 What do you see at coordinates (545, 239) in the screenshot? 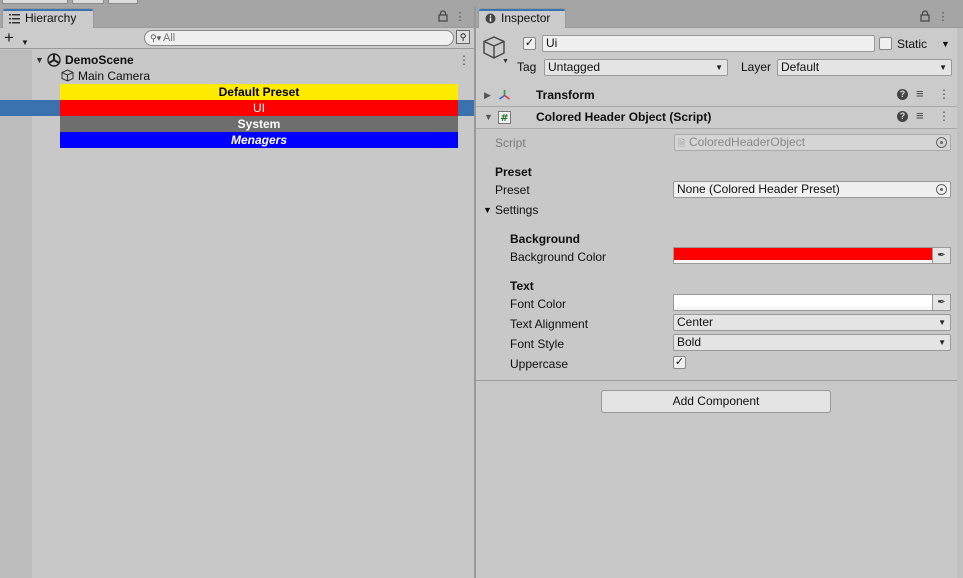
I see `background-heading: Background` at bounding box center [545, 239].